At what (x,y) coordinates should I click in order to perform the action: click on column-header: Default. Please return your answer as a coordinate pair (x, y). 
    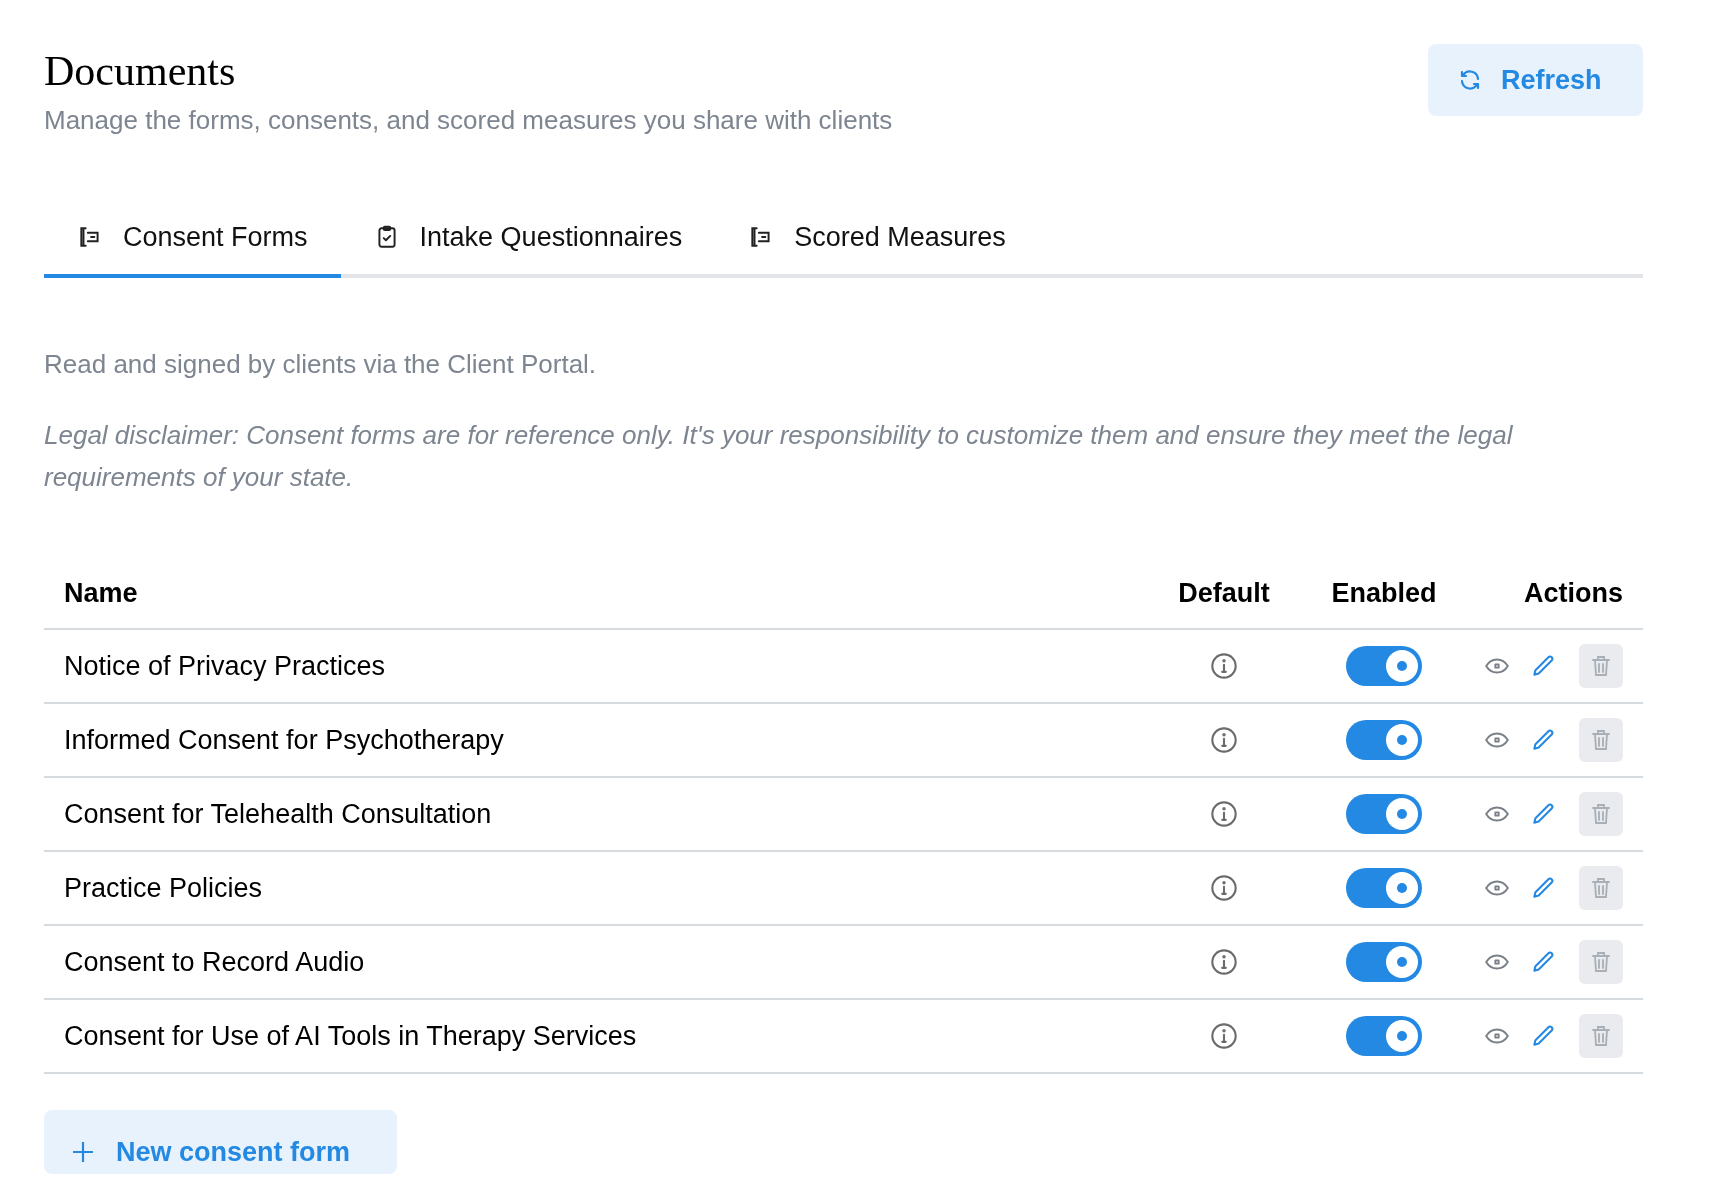
    Looking at the image, I should click on (1224, 593).